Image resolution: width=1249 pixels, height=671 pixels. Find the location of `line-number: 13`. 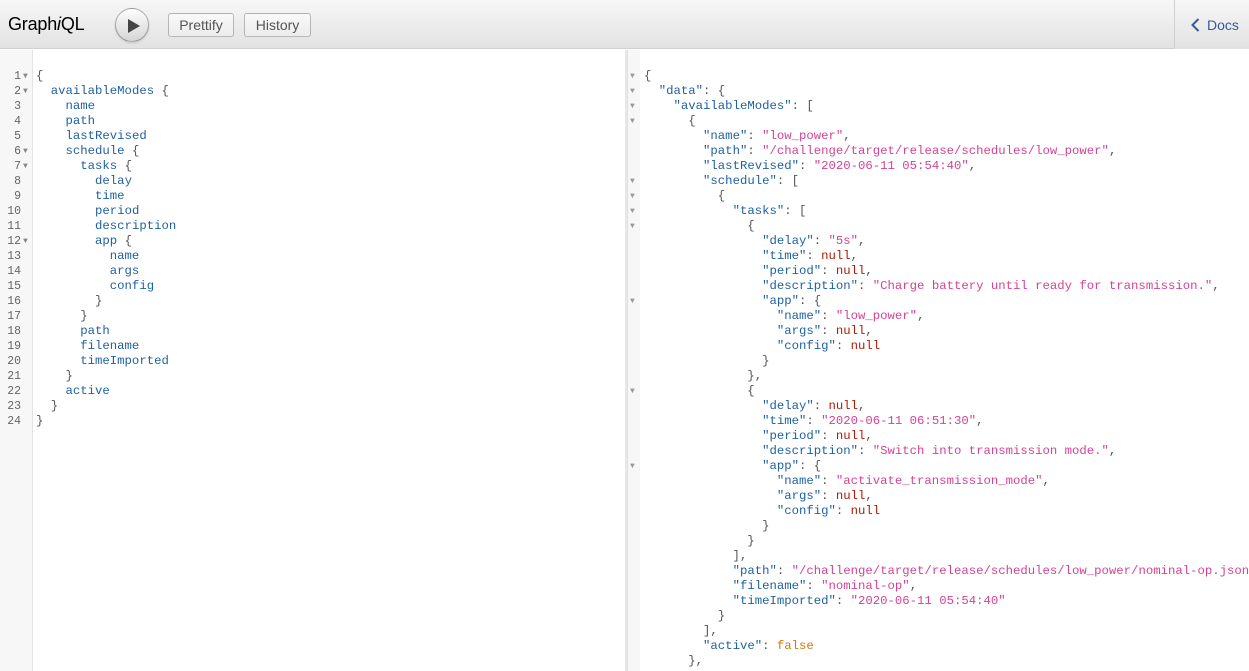

line-number: 13 is located at coordinates (14, 256).